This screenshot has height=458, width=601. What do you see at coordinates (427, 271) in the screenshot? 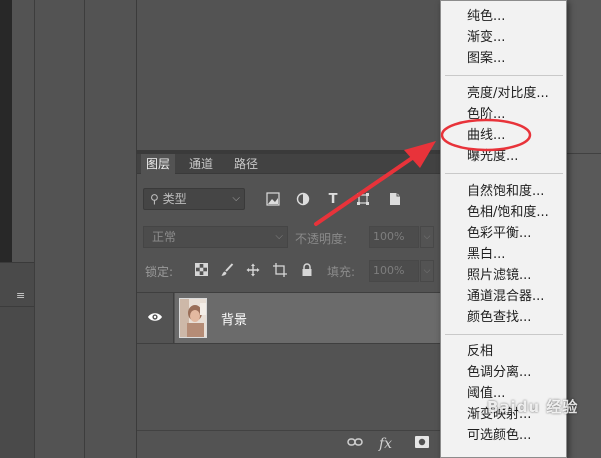
I see `fill-dropdown-icon: ⌵` at bounding box center [427, 271].